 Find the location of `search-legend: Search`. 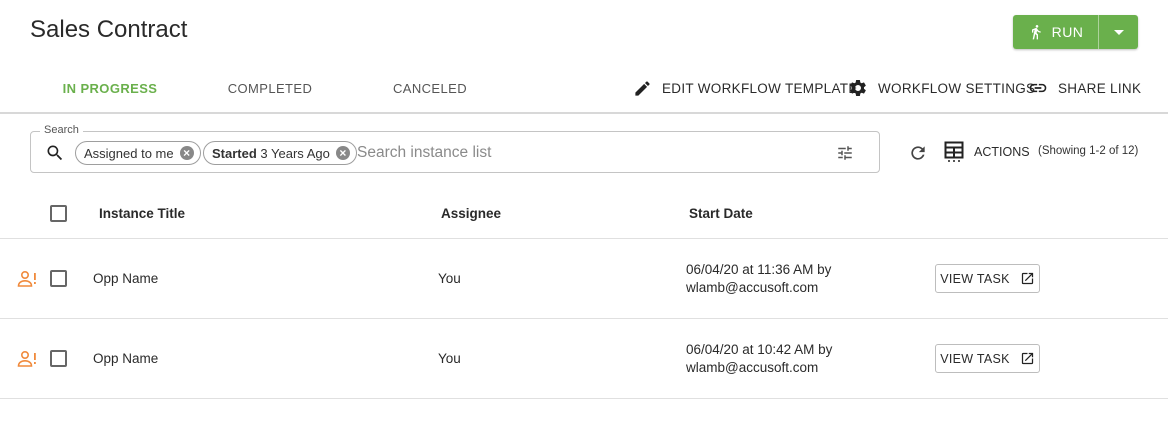

search-legend: Search is located at coordinates (61, 130).